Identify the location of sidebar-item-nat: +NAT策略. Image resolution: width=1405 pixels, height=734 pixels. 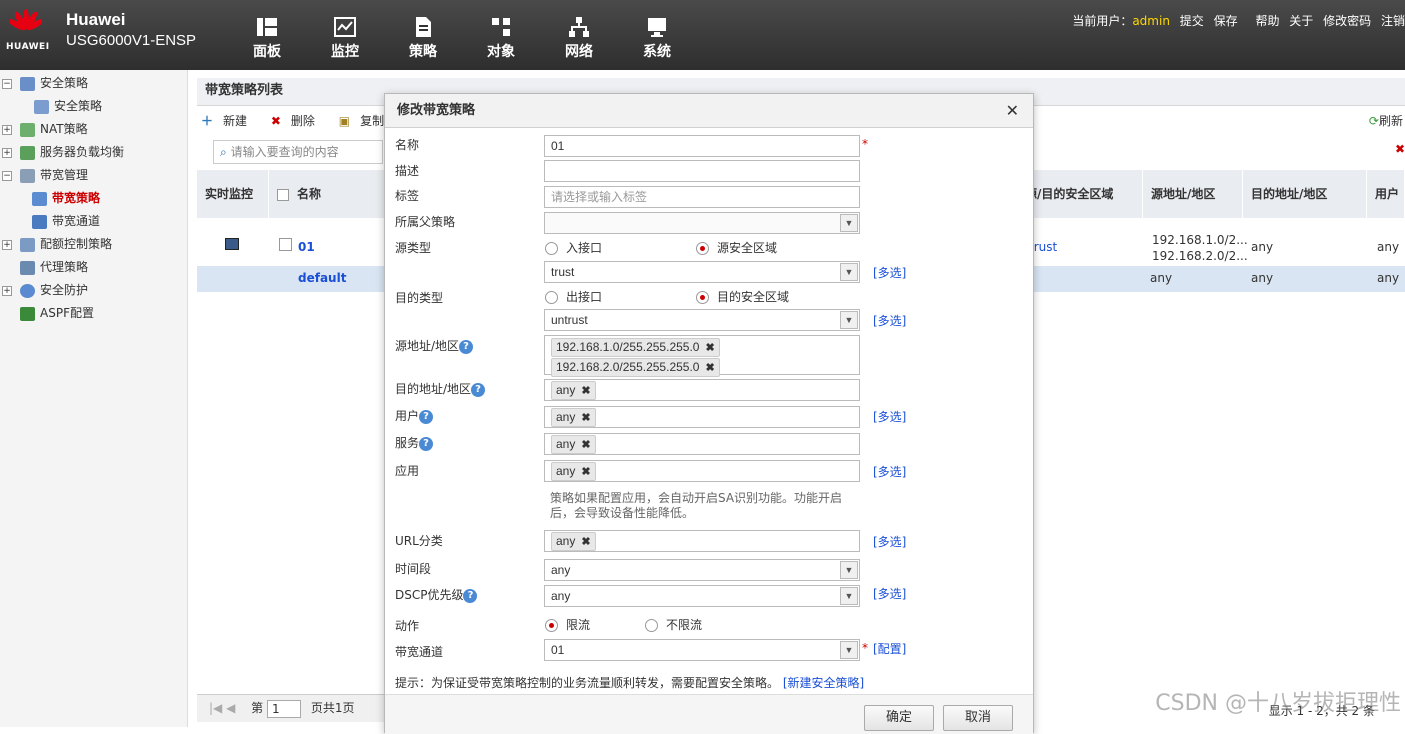
(45, 129).